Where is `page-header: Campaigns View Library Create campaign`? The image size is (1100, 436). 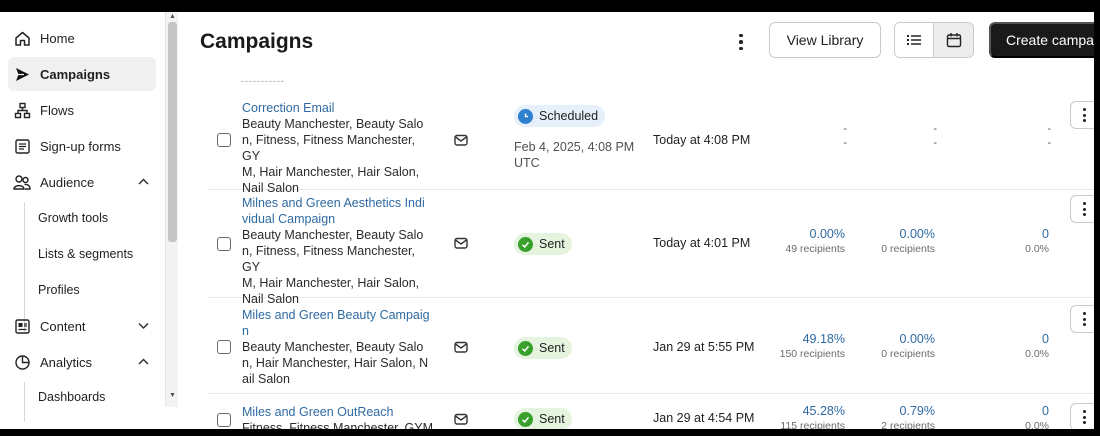
page-header: Campaigns View Library Create campaign is located at coordinates (636, 42).